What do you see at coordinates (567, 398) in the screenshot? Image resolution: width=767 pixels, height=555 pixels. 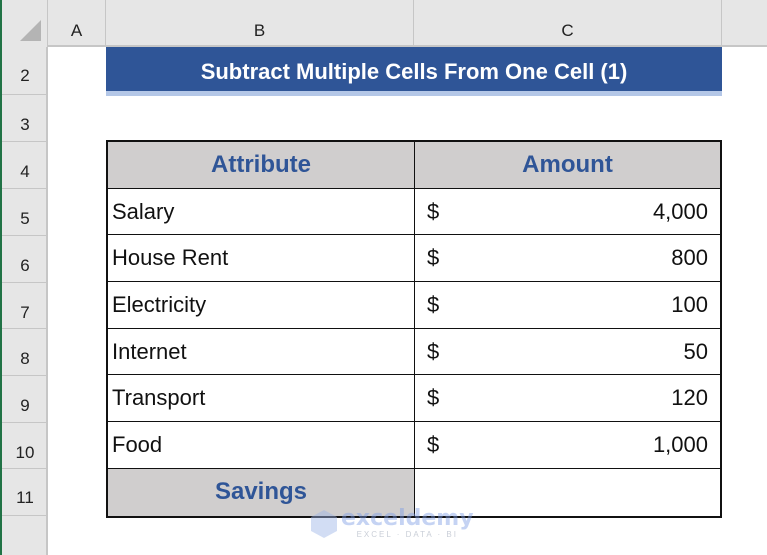 I see `amount-cell: $120` at bounding box center [567, 398].